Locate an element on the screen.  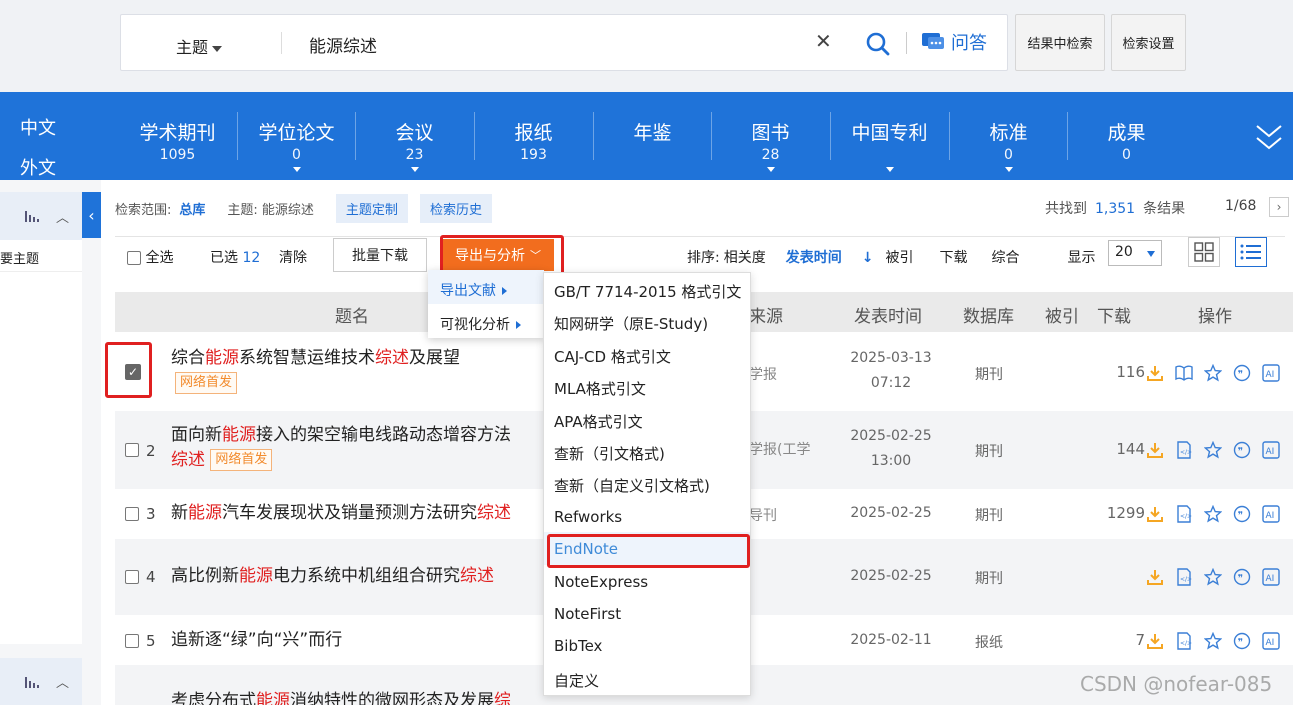
checkbox is located at coordinates (134, 258).